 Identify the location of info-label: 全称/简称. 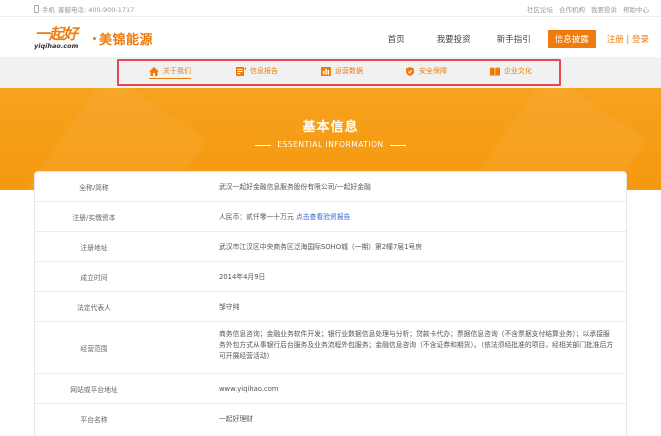
(94, 188).